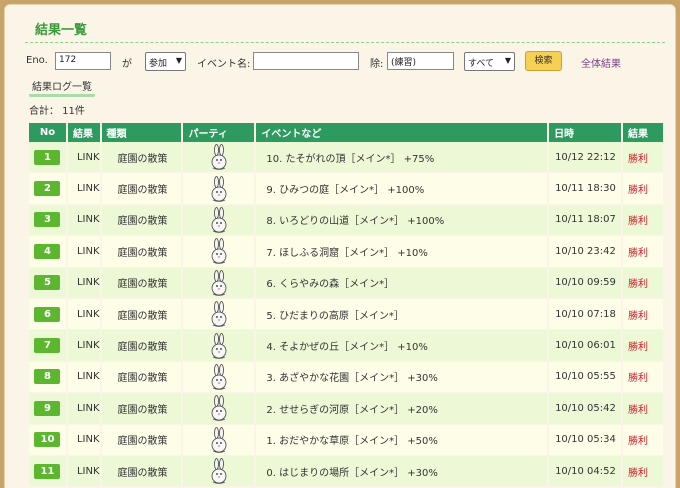 Image resolution: width=680 pixels, height=488 pixels. I want to click on search-button: 検索, so click(543, 61).